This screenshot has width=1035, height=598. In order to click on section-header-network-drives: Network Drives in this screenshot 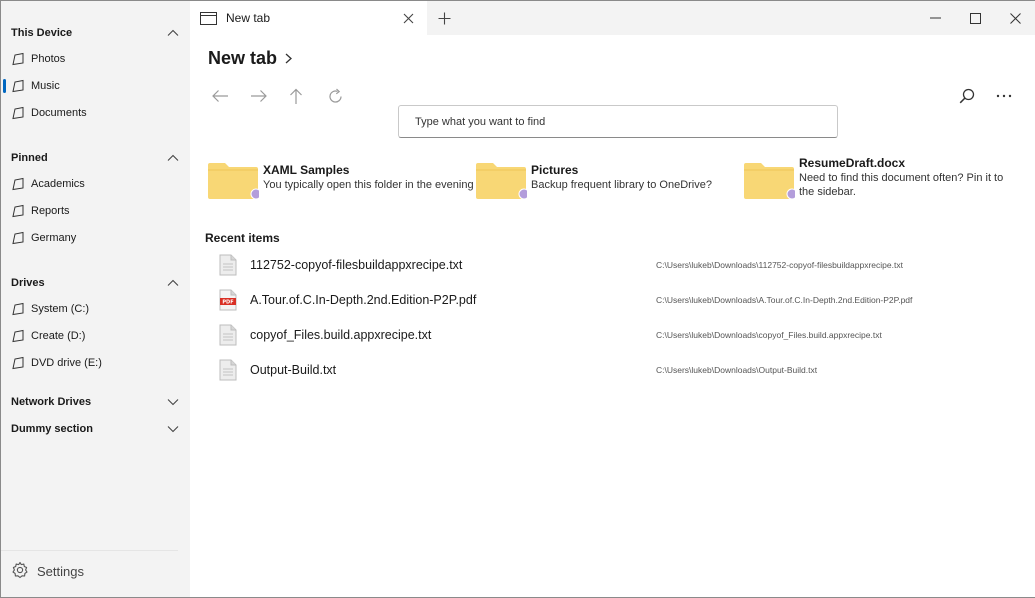, I will do `click(96, 402)`.